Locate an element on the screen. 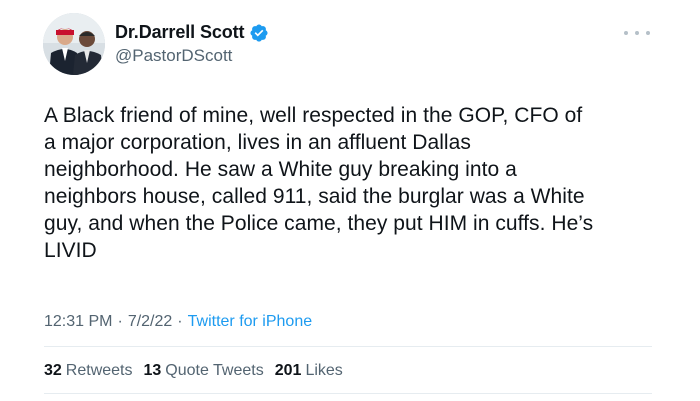 This screenshot has width=700, height=401. quote-tweets-label: Quote Tweets is located at coordinates (214, 370).